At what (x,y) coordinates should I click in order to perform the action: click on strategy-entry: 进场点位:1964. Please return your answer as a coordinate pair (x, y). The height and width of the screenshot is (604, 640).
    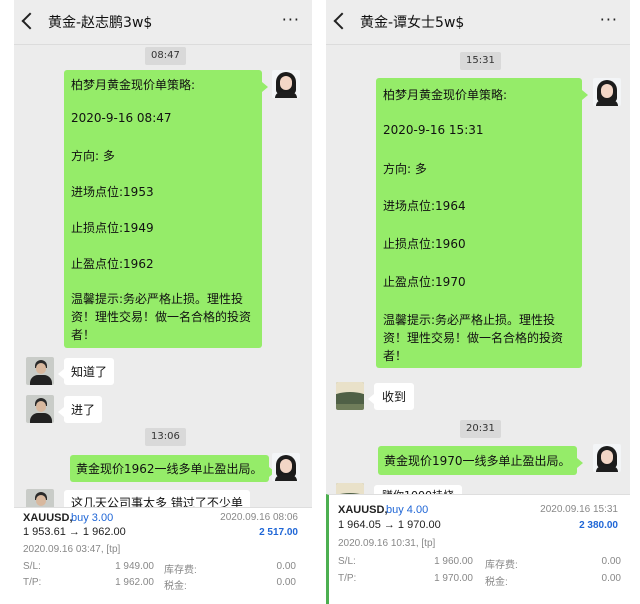
    Looking at the image, I should click on (424, 206).